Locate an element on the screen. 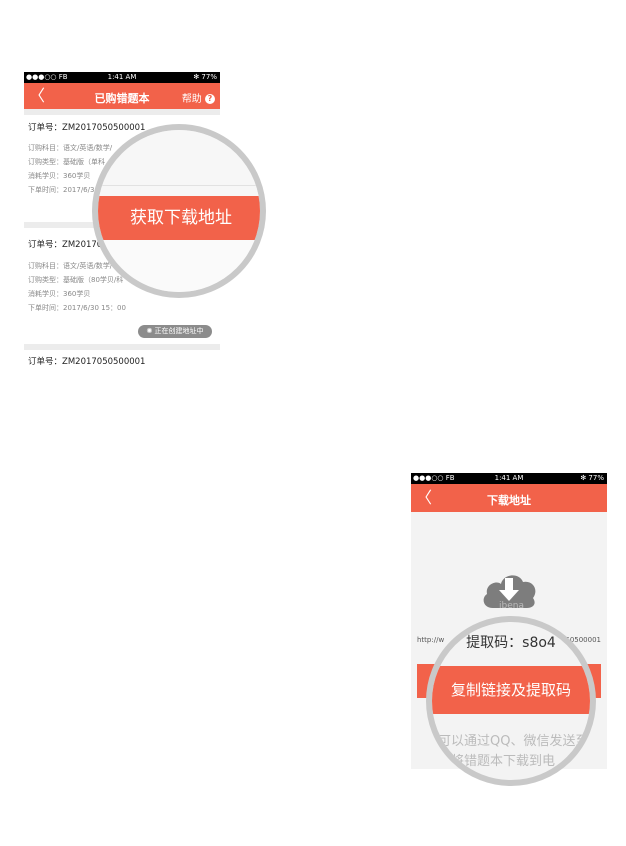 Image resolution: width=626 pixels, height=846 pixels. magnifier-lens: 获取下载地址 is located at coordinates (179, 211).